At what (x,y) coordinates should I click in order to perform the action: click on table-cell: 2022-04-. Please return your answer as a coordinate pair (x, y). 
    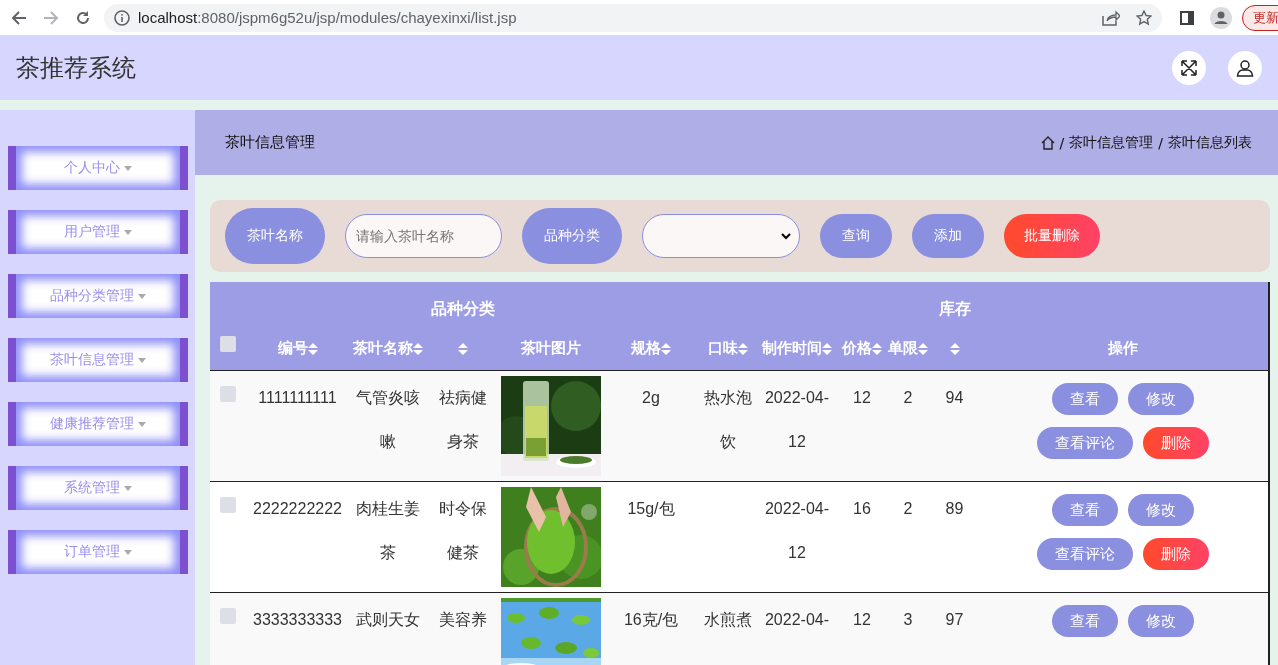
    Looking at the image, I should click on (796, 619).